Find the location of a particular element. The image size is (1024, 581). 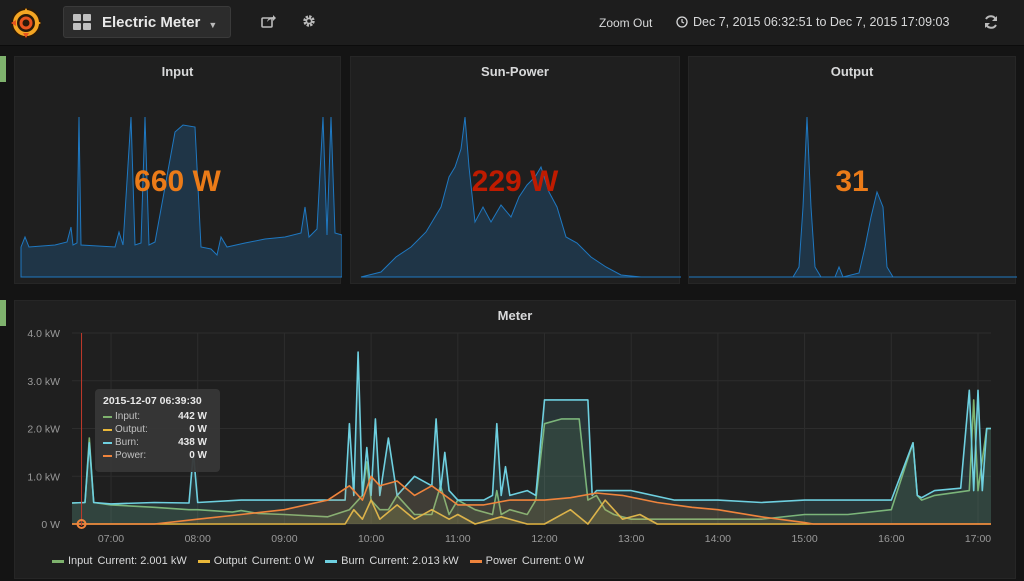

tooltip-row: Output: 0 W is located at coordinates (157, 429).